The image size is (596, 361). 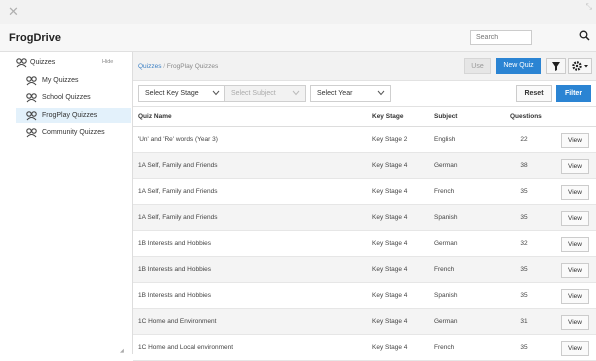 I want to click on app-title: FrogDrive, so click(x=35, y=38).